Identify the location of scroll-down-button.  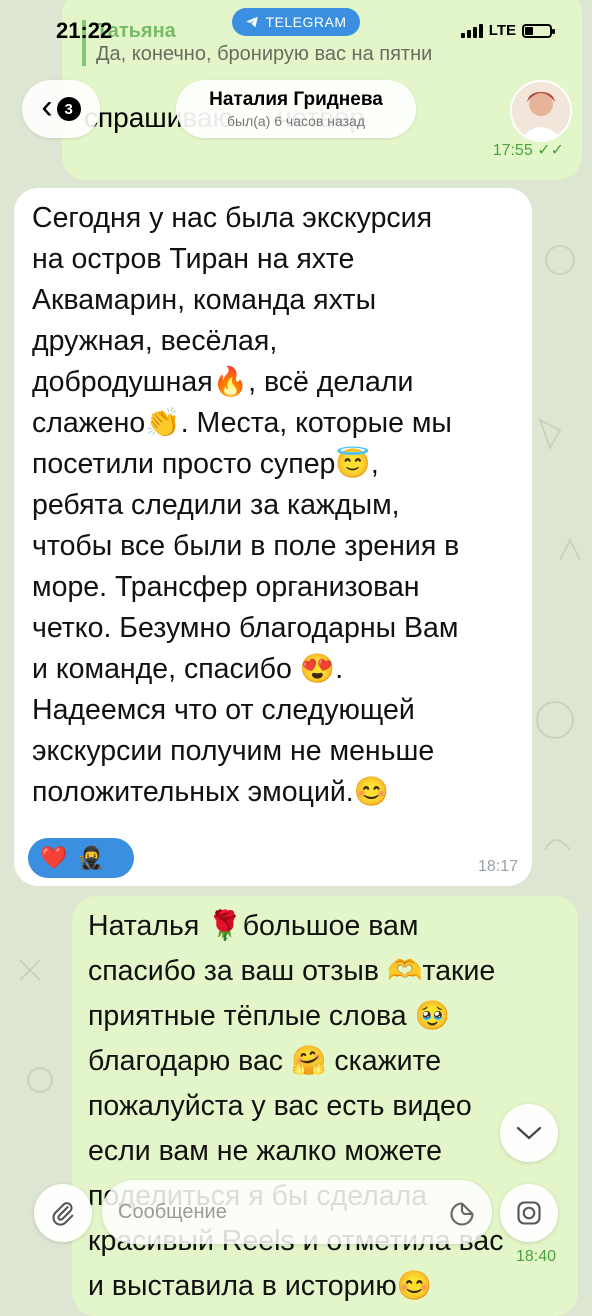
(529, 1133).